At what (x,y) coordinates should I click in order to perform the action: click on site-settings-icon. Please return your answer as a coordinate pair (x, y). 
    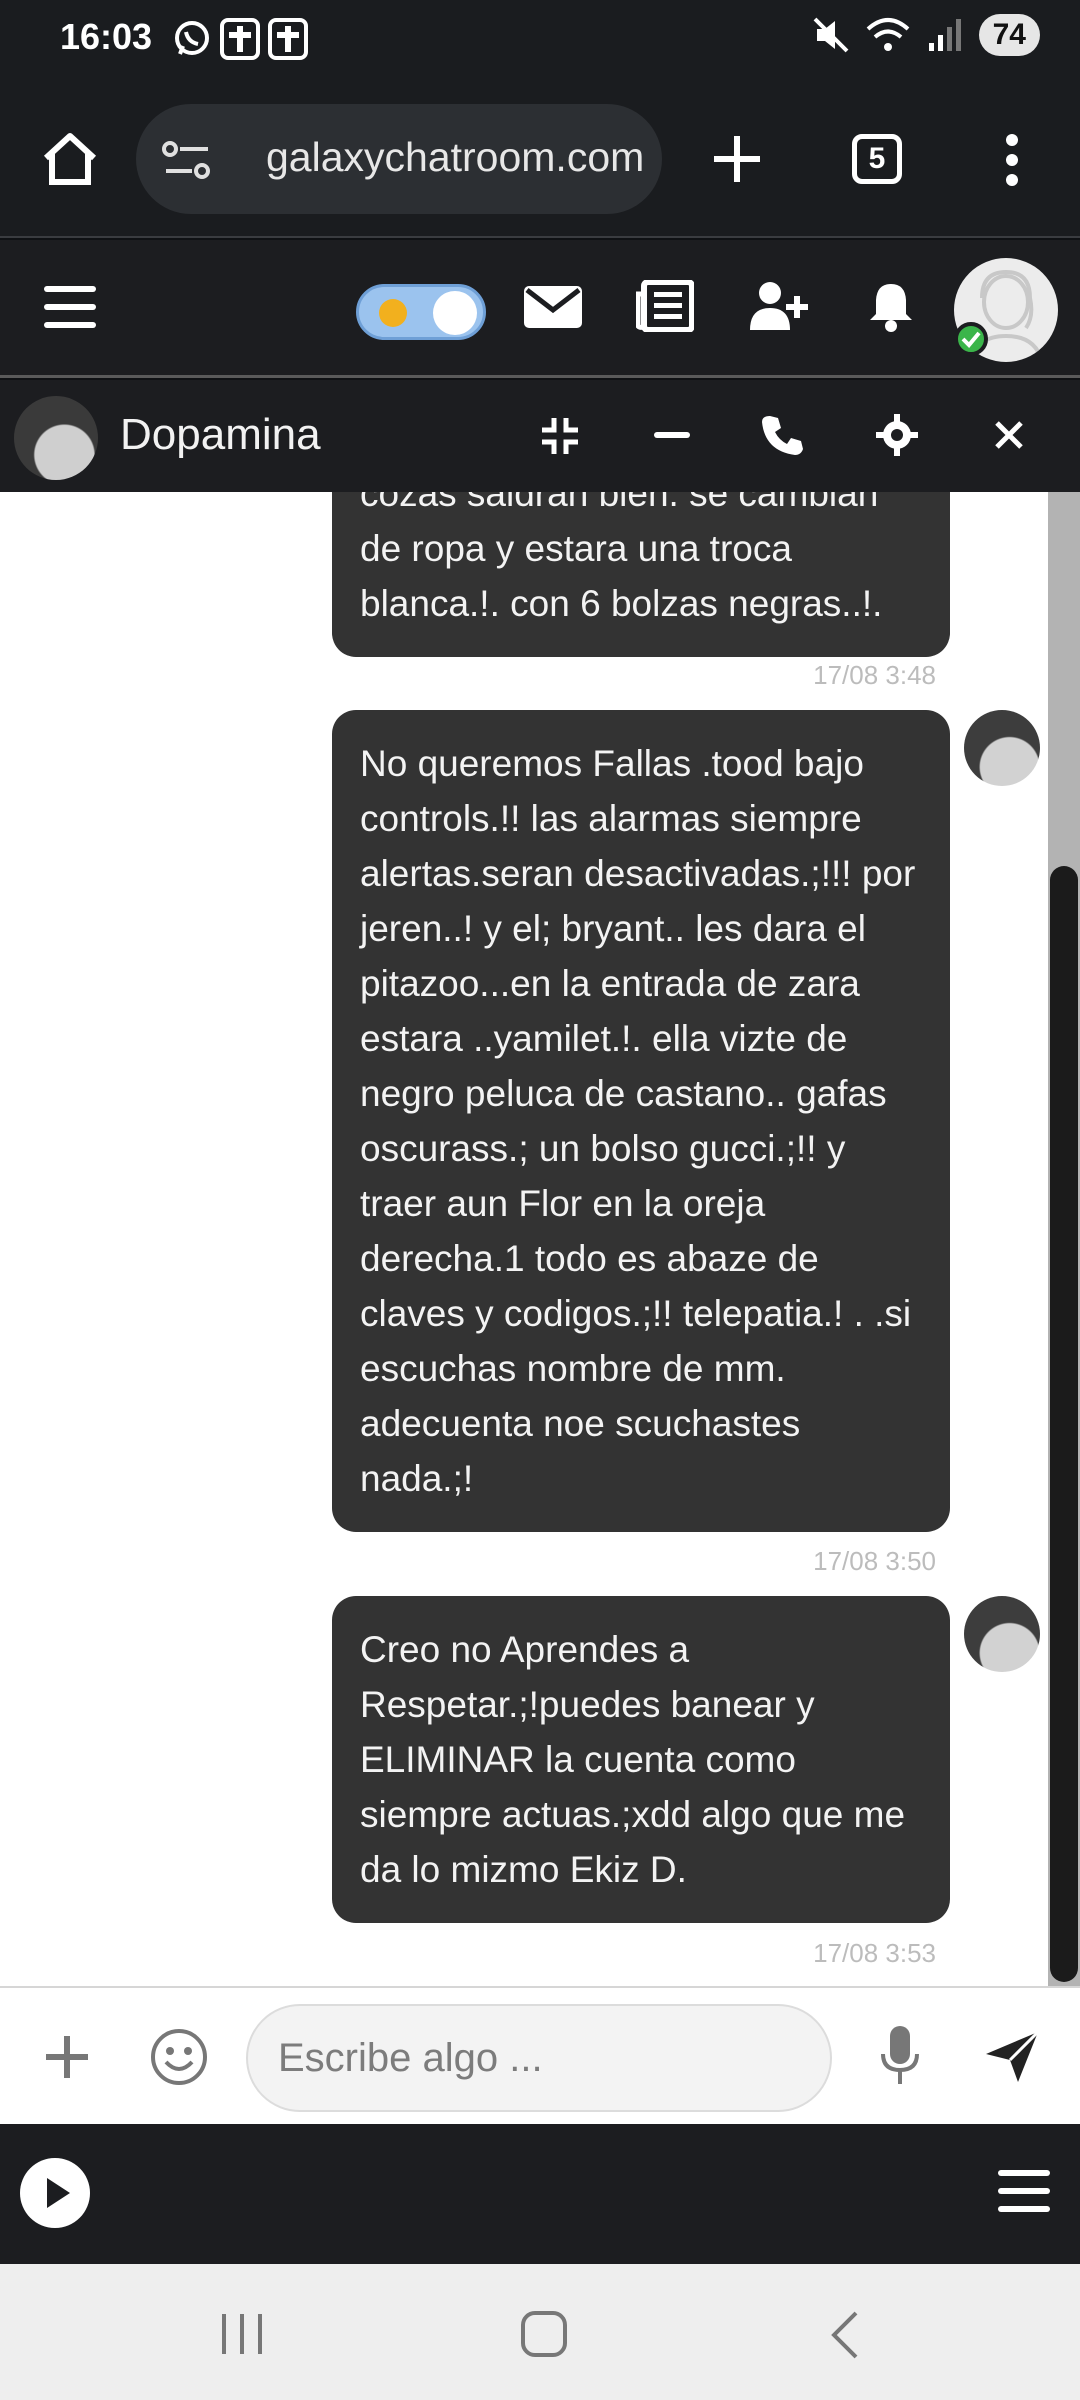
    Looking at the image, I should click on (187, 160).